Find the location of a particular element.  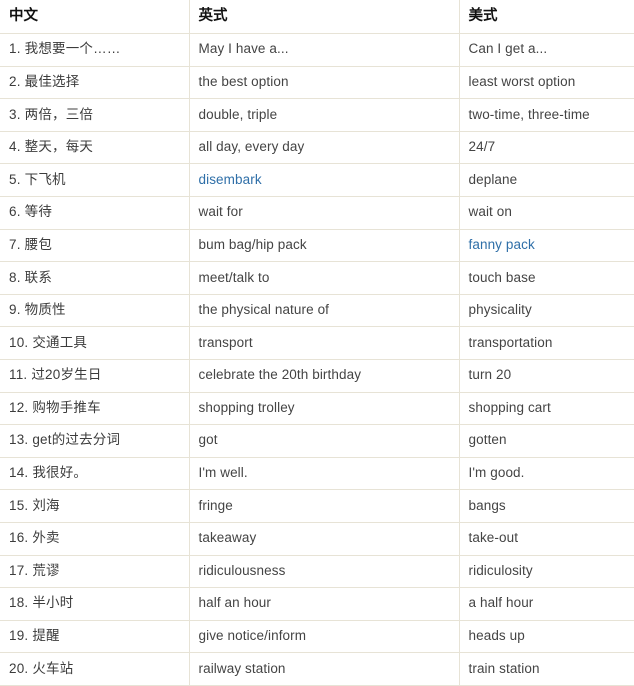

british-term: half an hour is located at coordinates (235, 603).